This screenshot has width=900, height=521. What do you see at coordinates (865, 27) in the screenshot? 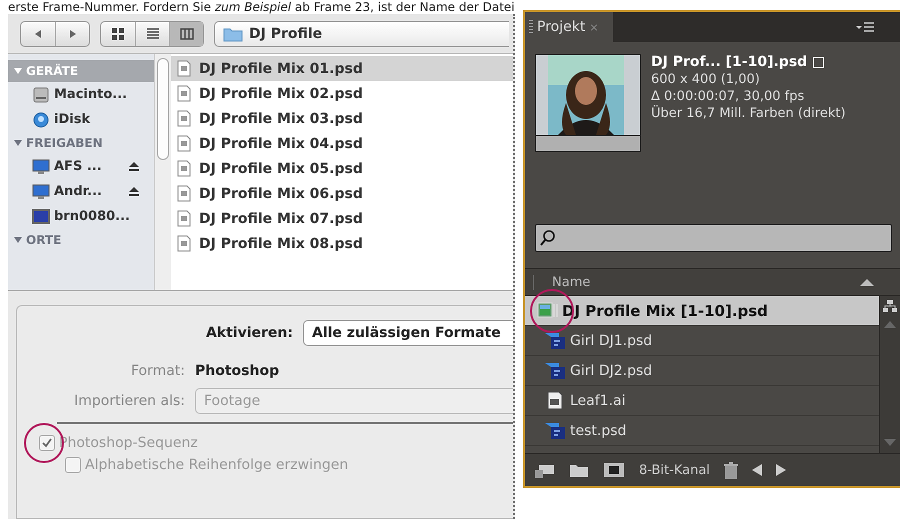
I see `panel-menu-icon` at bounding box center [865, 27].